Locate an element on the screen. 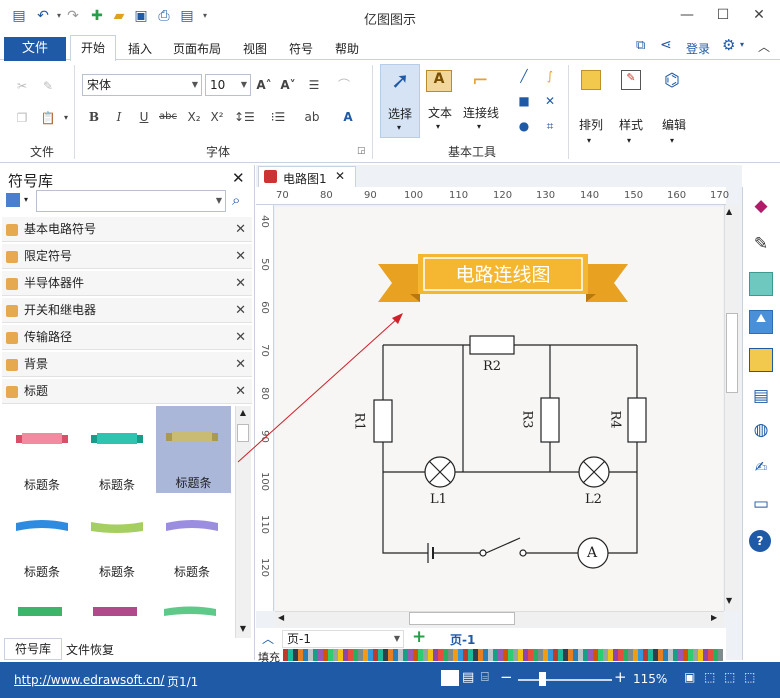  scroll-right-icon: ▶ is located at coordinates (714, 617).